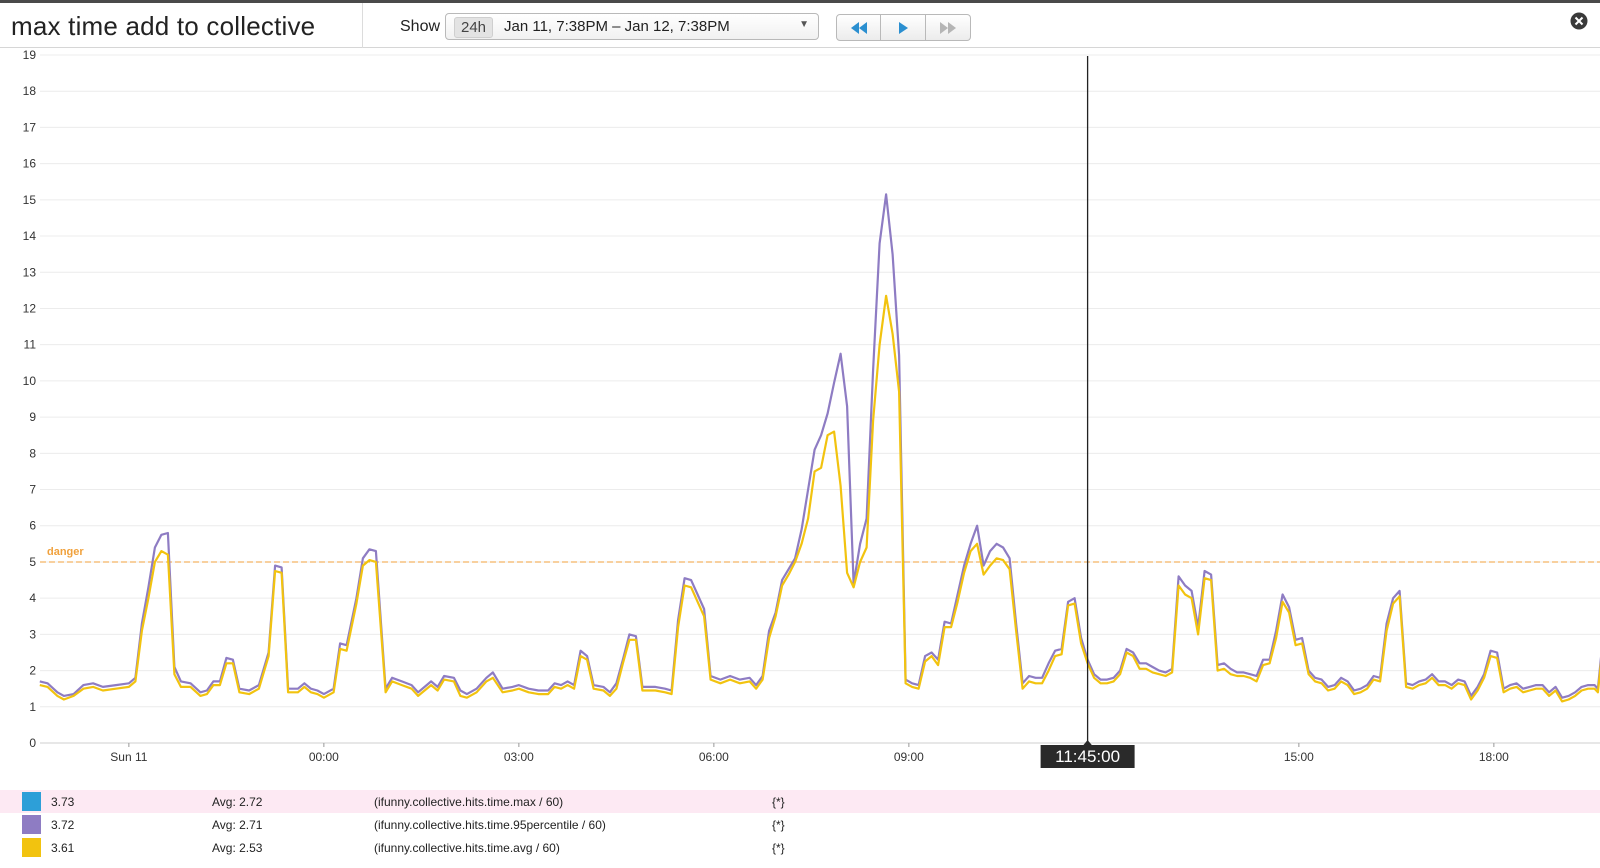 The height and width of the screenshot is (868, 1600). What do you see at coordinates (32, 634) in the screenshot?
I see `y-tick-label: 3` at bounding box center [32, 634].